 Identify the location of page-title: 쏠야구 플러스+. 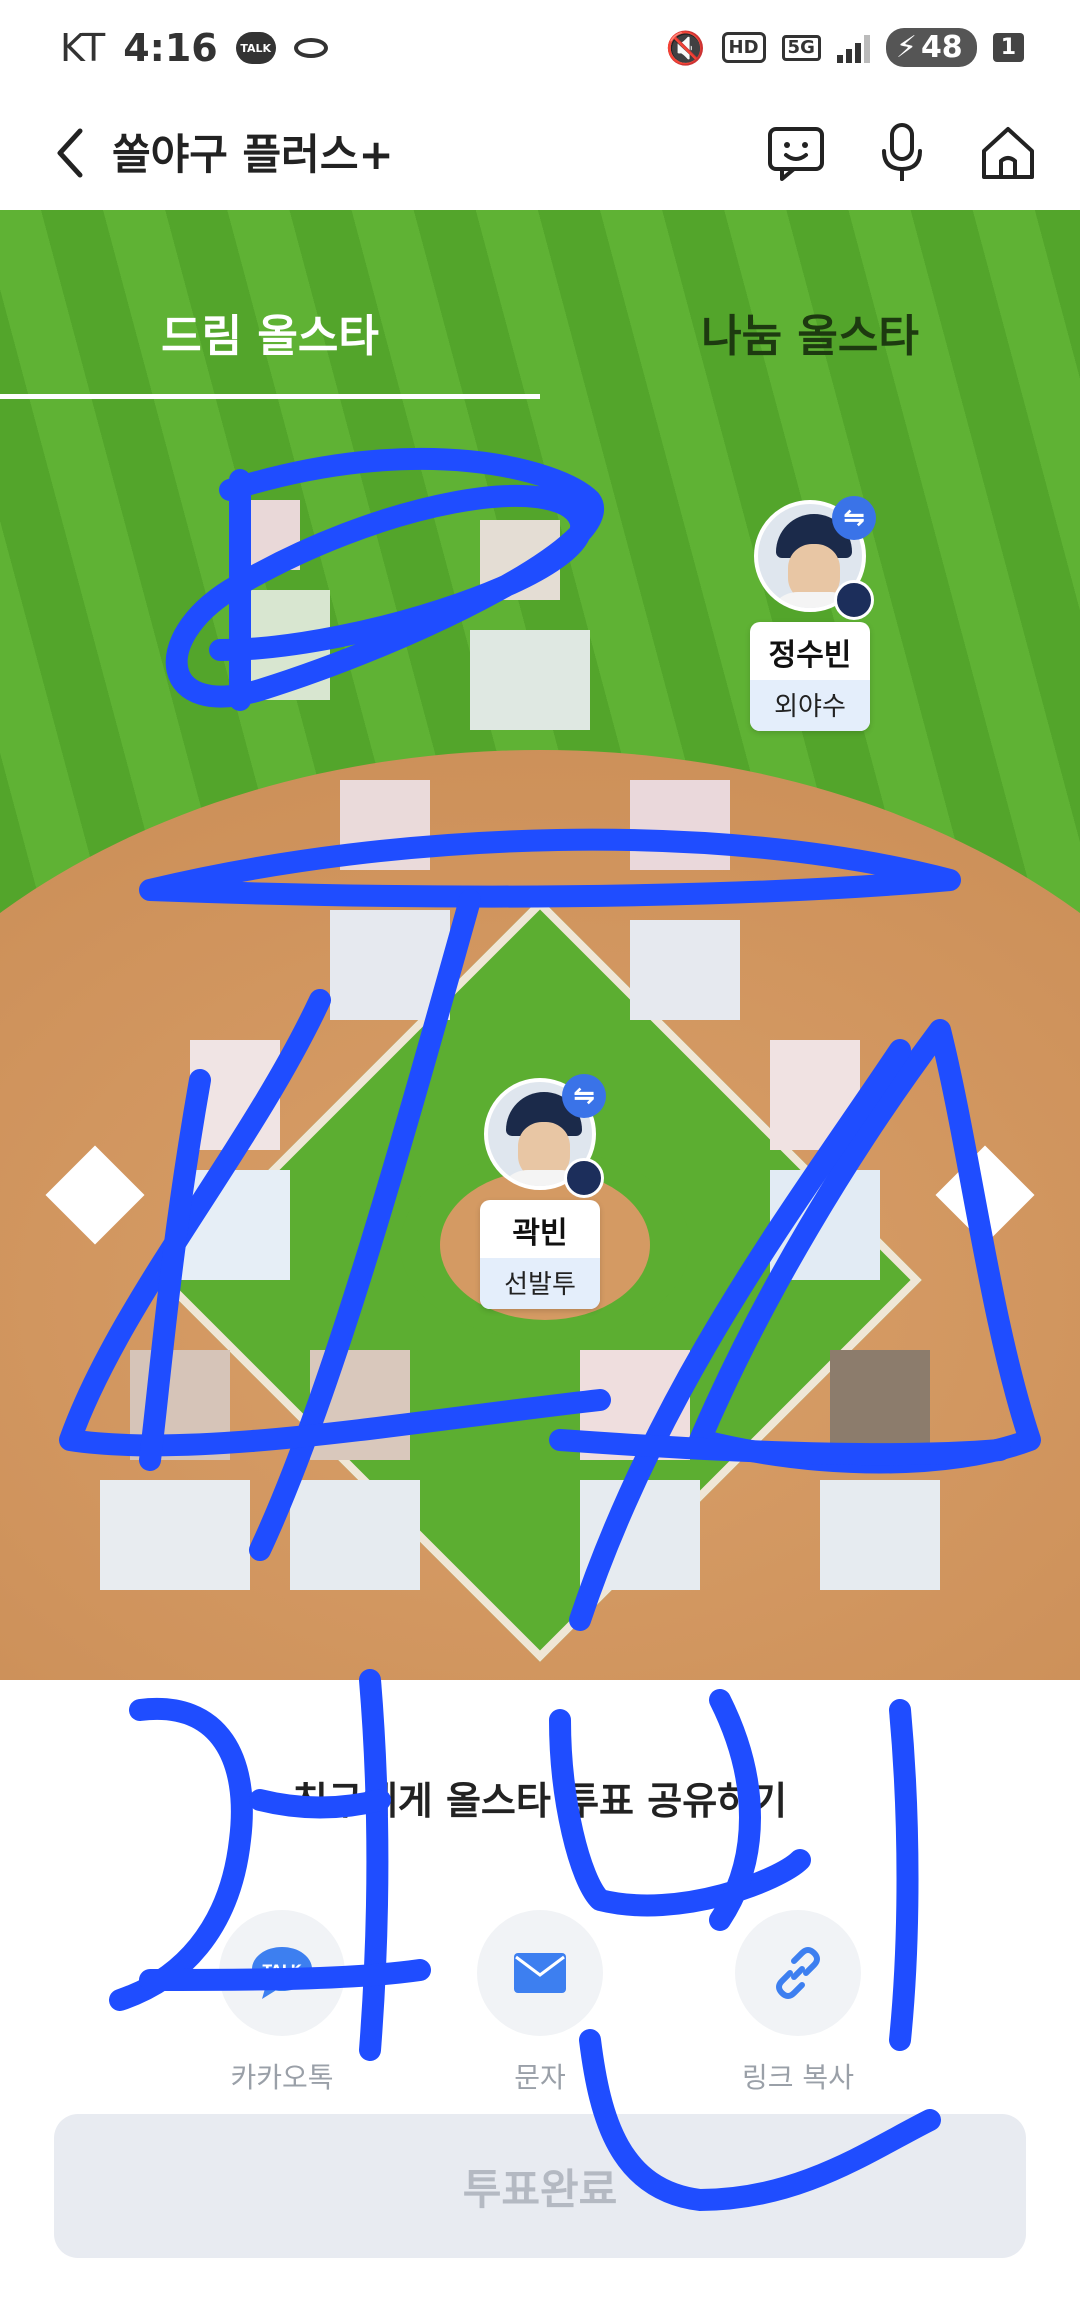
(253, 154).